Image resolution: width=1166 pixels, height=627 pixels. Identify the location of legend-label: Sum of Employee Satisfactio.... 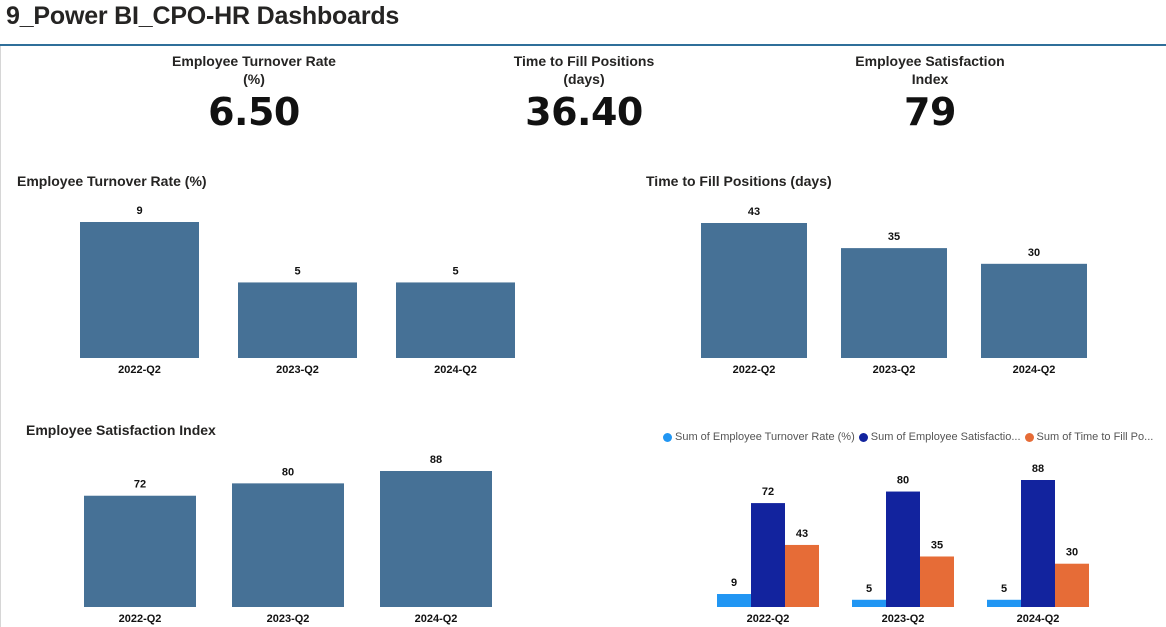
(945, 437).